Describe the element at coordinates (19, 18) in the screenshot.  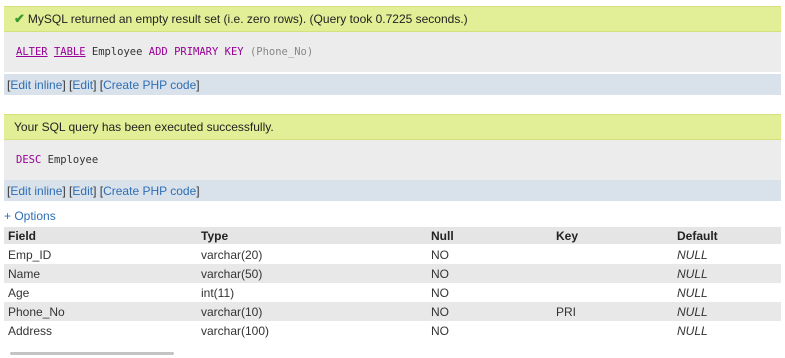
I see `check-icon: ✔` at that location.